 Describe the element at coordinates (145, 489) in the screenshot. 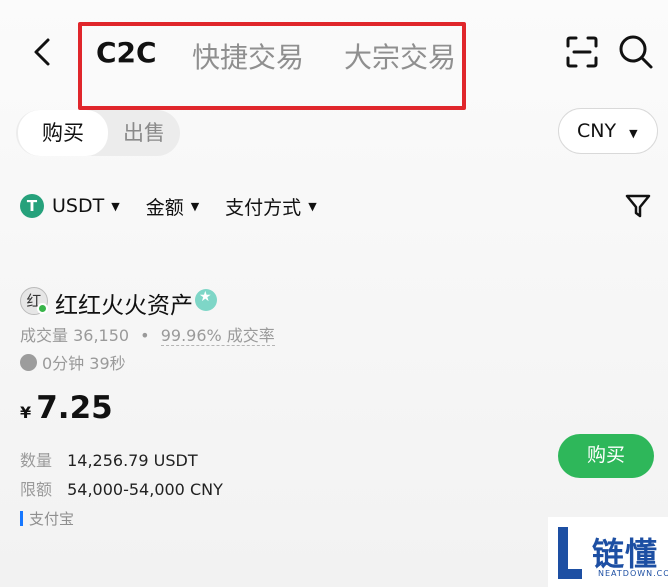

I see `limit-value: 54,000-54,000 CNY` at that location.